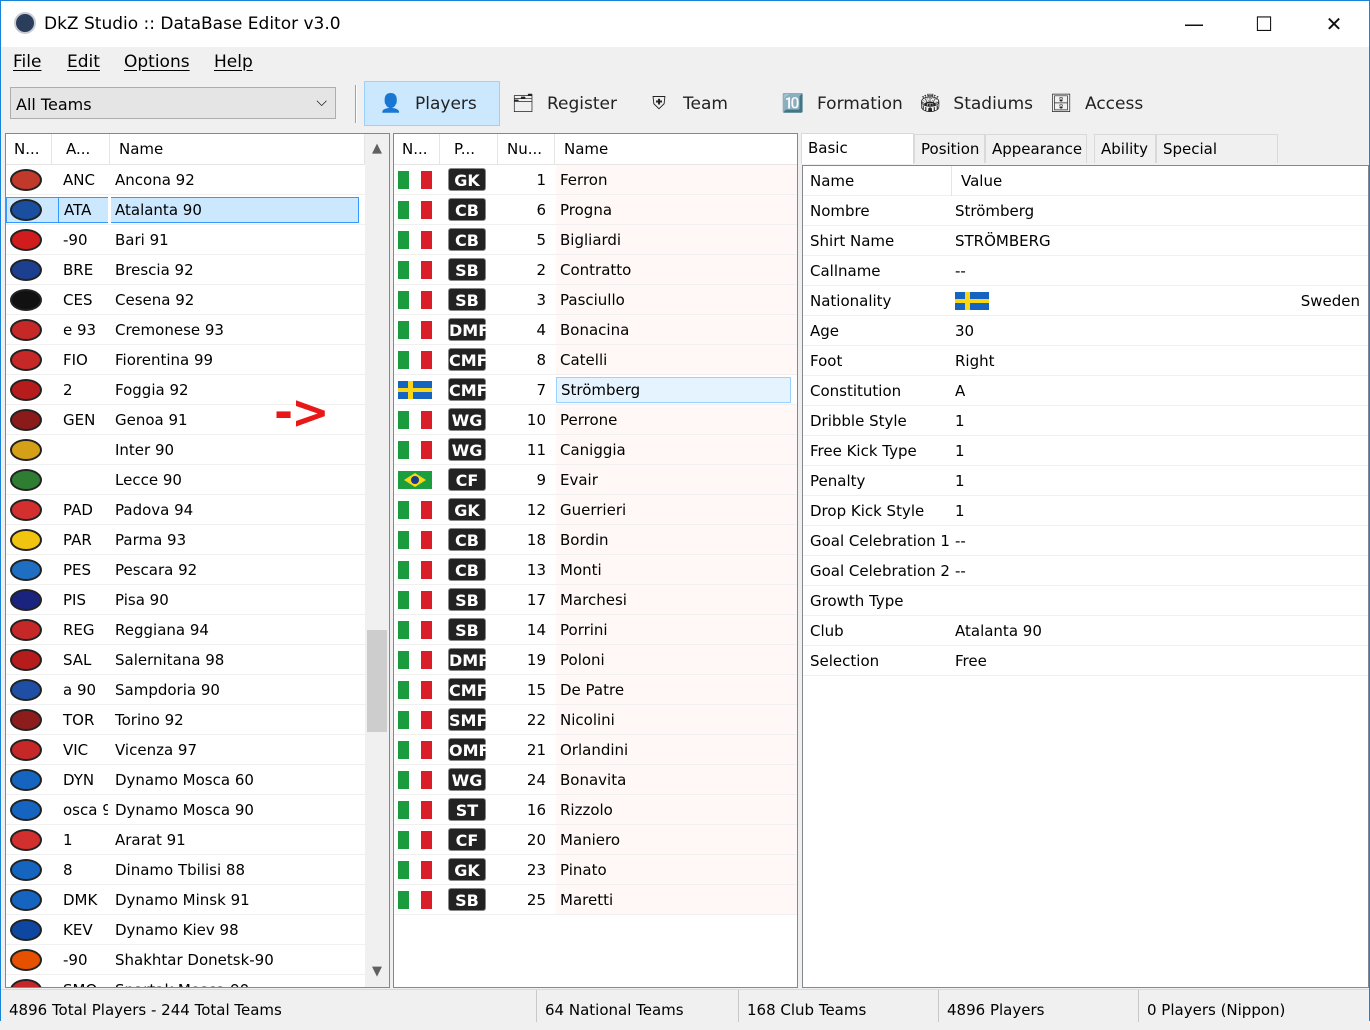 The height and width of the screenshot is (1030, 1370). I want to click on property-row: Shirt Name STRÖMBERG, so click(1085, 241).